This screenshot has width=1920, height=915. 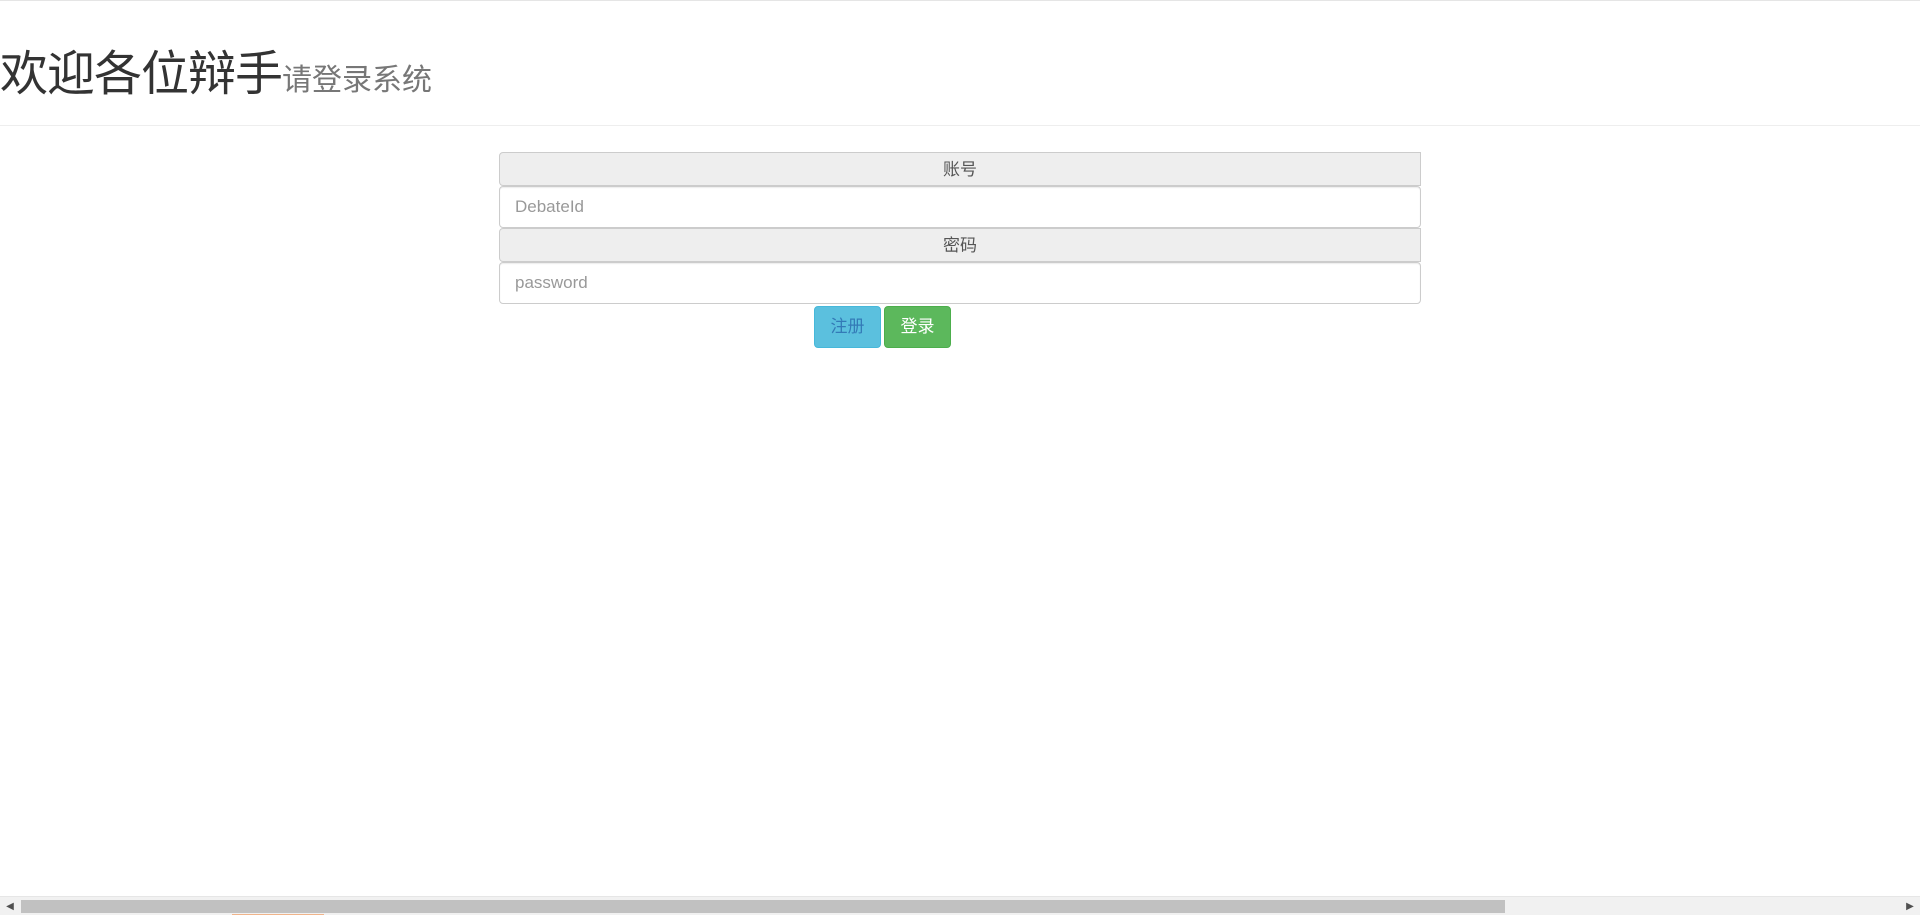 I want to click on register-button: 注册, so click(x=847, y=327).